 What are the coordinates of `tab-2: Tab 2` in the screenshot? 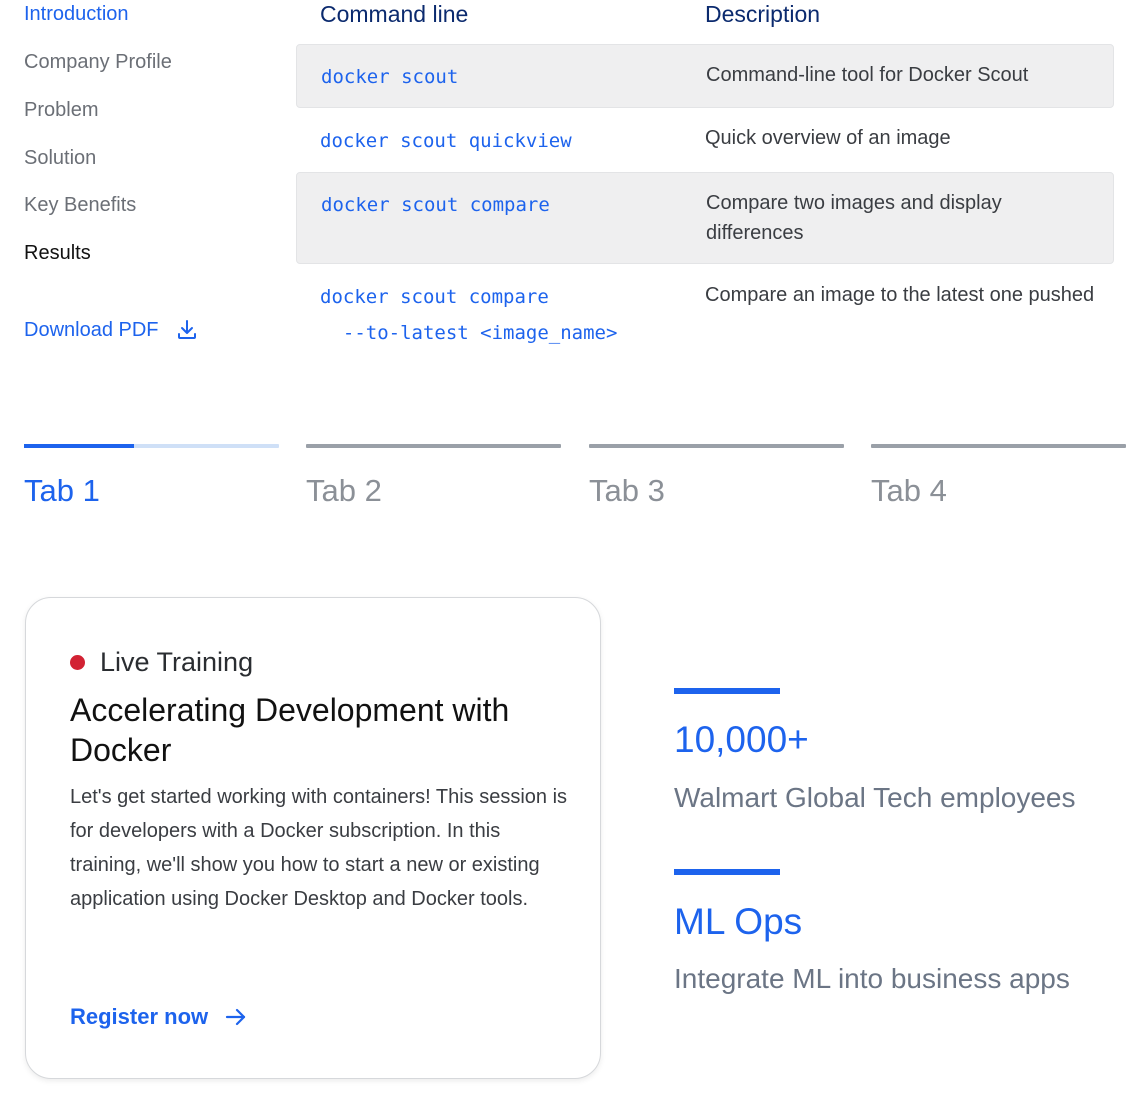 It's located at (433, 476).